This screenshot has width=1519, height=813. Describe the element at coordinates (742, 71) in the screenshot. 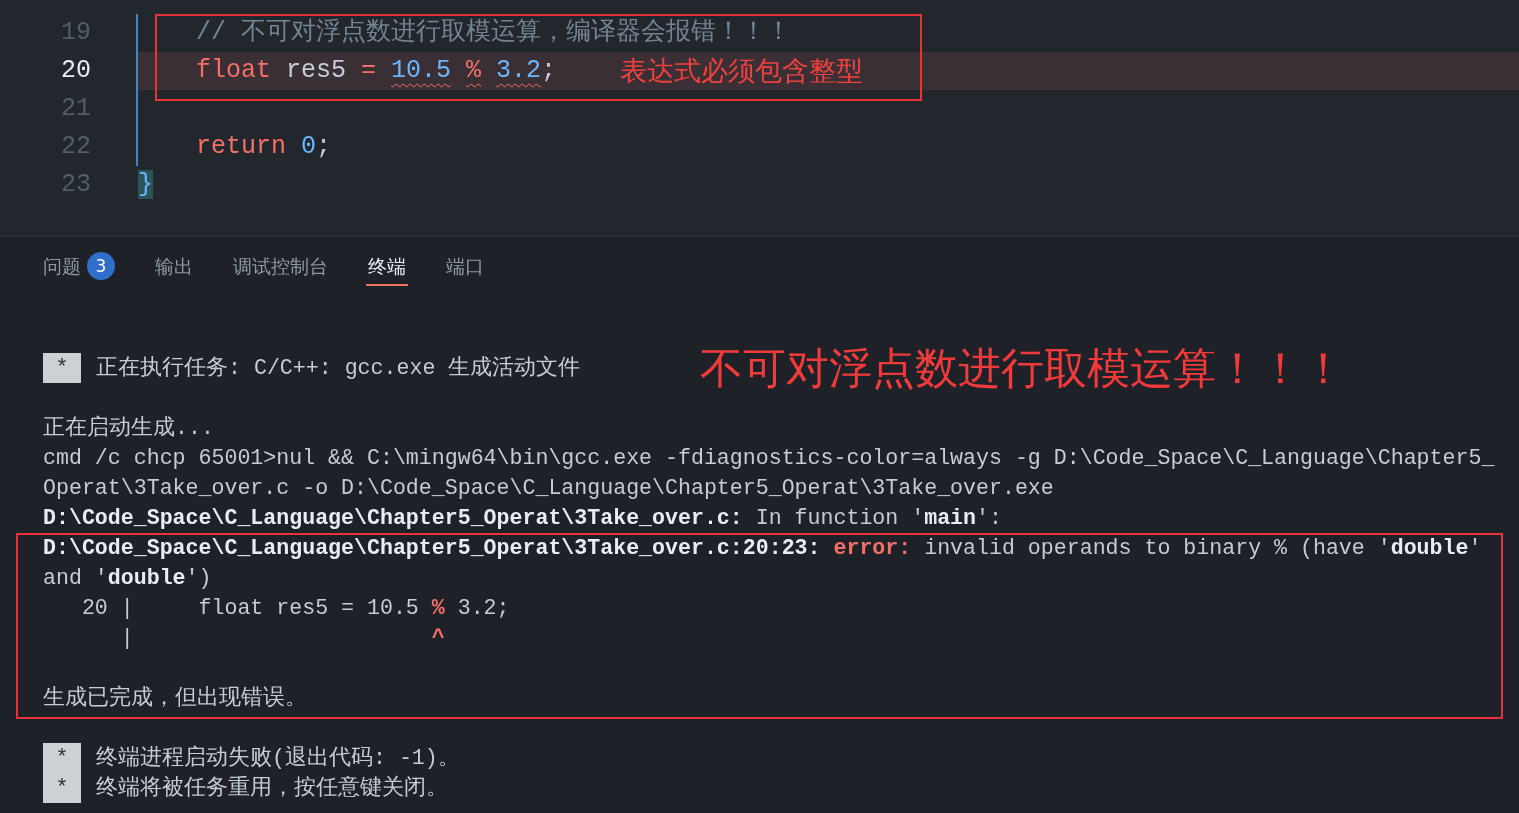

I see `annotation-text: 表达式必须包含整型` at that location.